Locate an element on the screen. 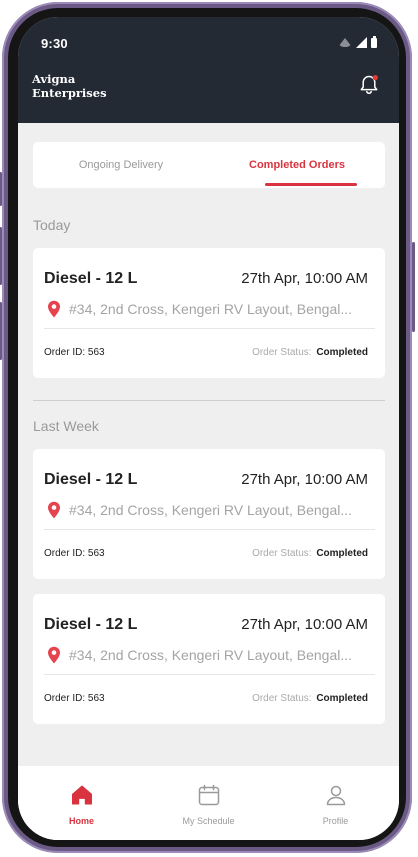  nav-label-home: Home is located at coordinates (81, 821).